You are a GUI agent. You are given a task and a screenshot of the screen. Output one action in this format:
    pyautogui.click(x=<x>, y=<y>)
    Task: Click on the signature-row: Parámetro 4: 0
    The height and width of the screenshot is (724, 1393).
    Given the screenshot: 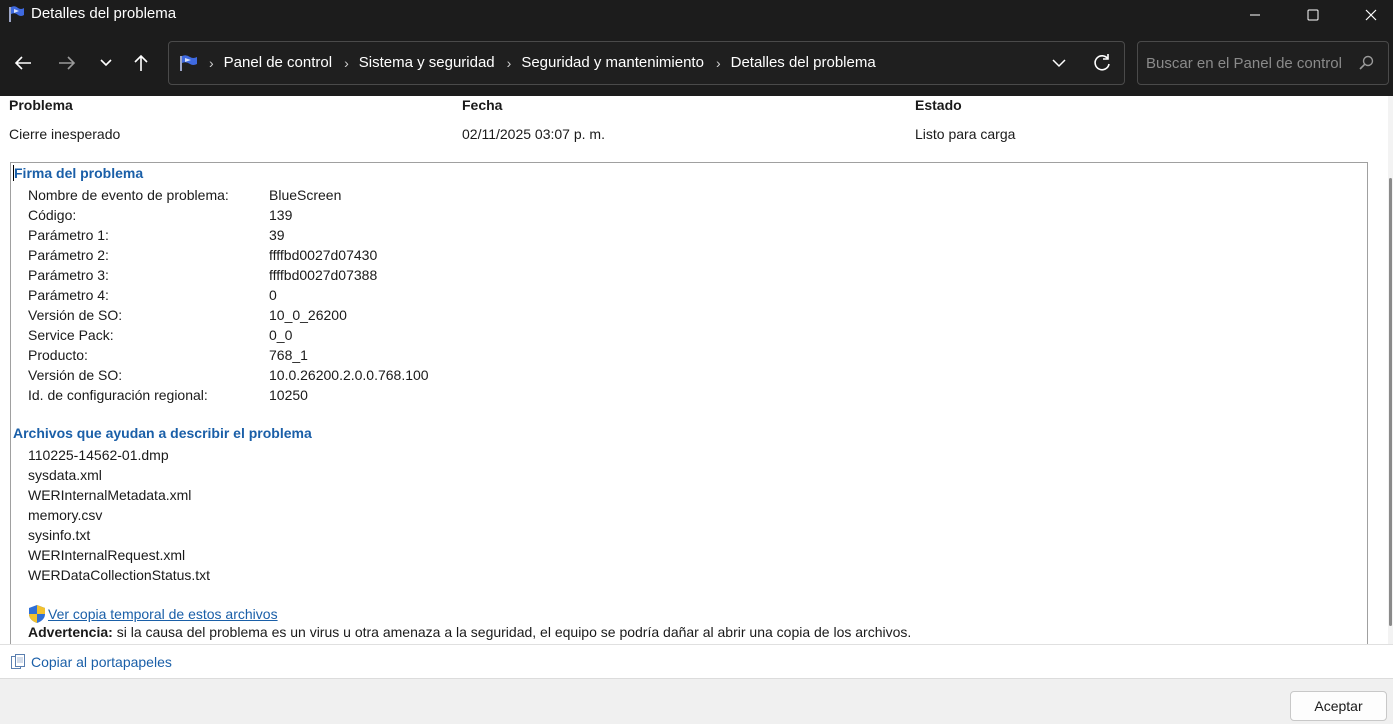 What is the action you would take?
    pyautogui.click(x=378, y=295)
    